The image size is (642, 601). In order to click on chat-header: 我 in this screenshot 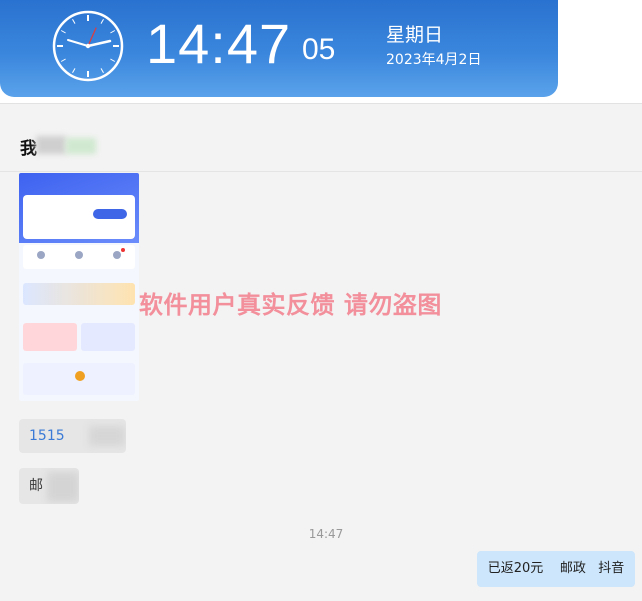, I will do `click(321, 138)`.